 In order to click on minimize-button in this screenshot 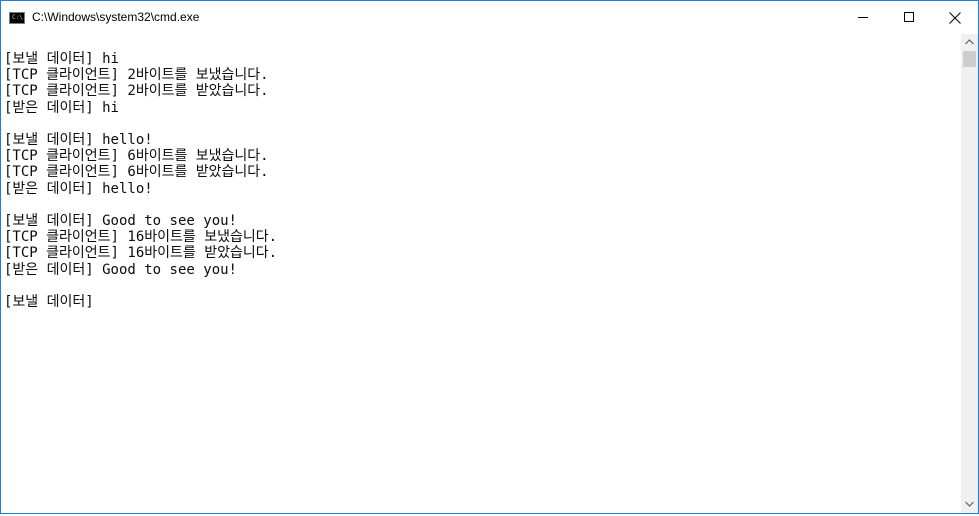, I will do `click(863, 17)`.